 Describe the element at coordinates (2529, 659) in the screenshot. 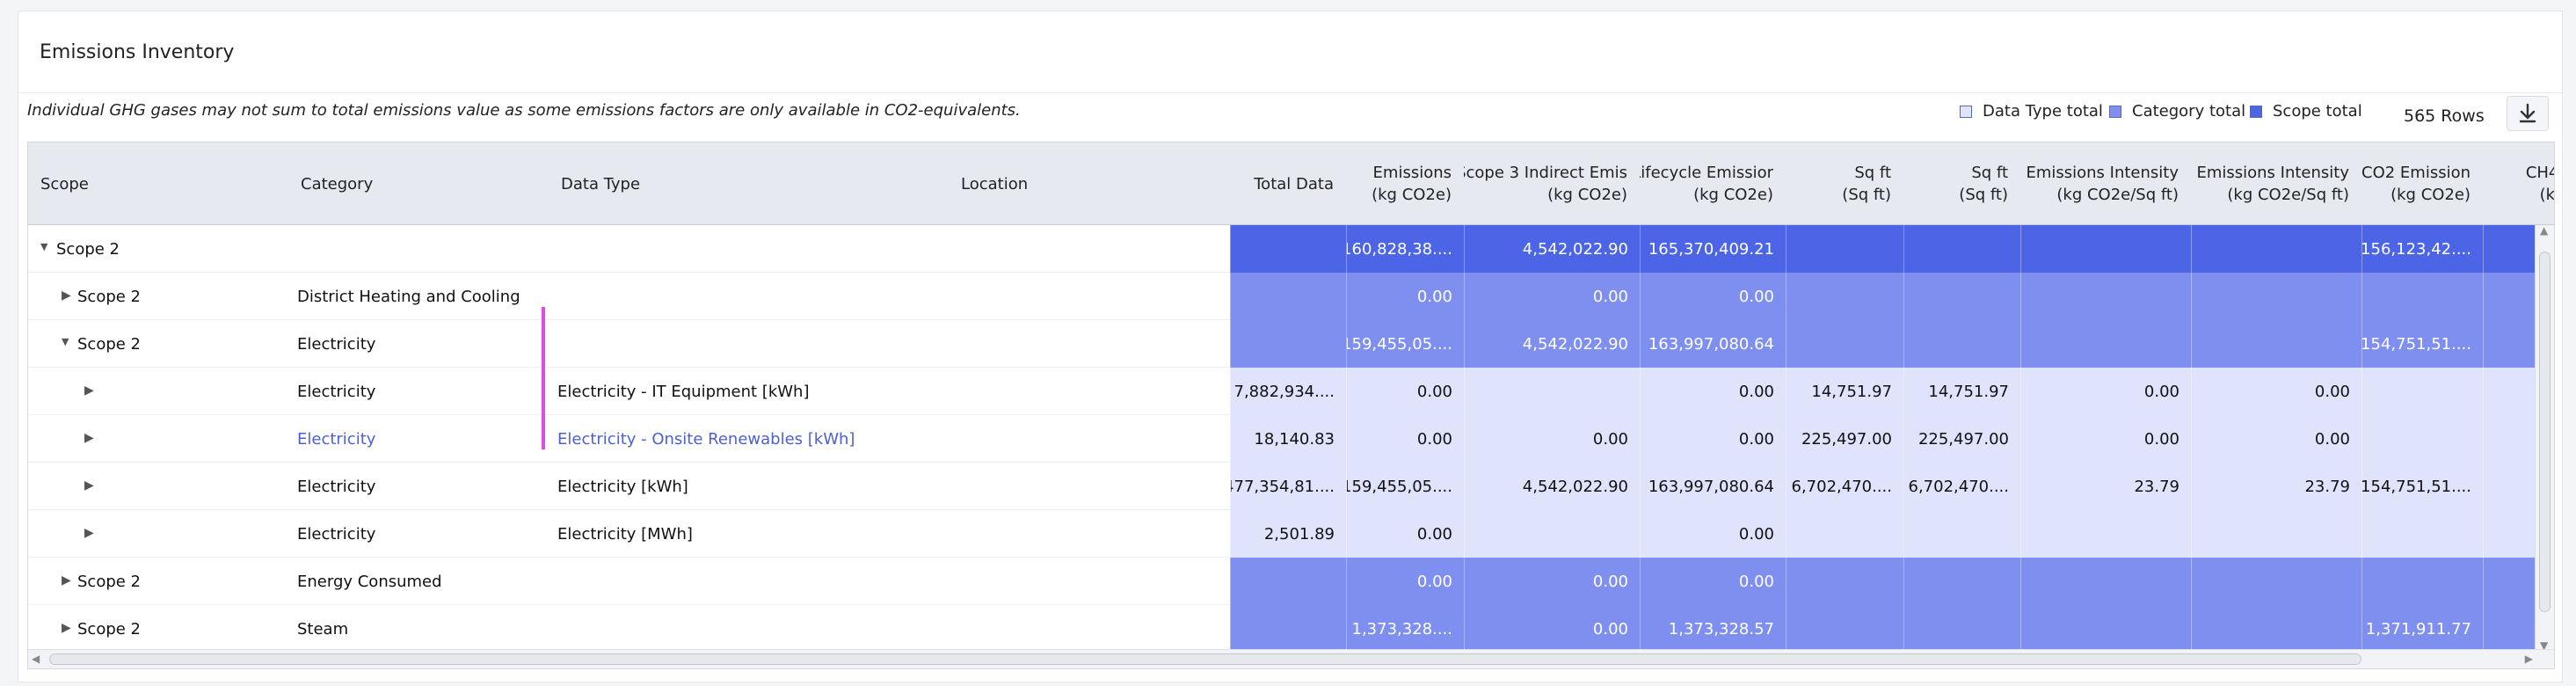

I see `scroll-right-icon: ▶` at that location.